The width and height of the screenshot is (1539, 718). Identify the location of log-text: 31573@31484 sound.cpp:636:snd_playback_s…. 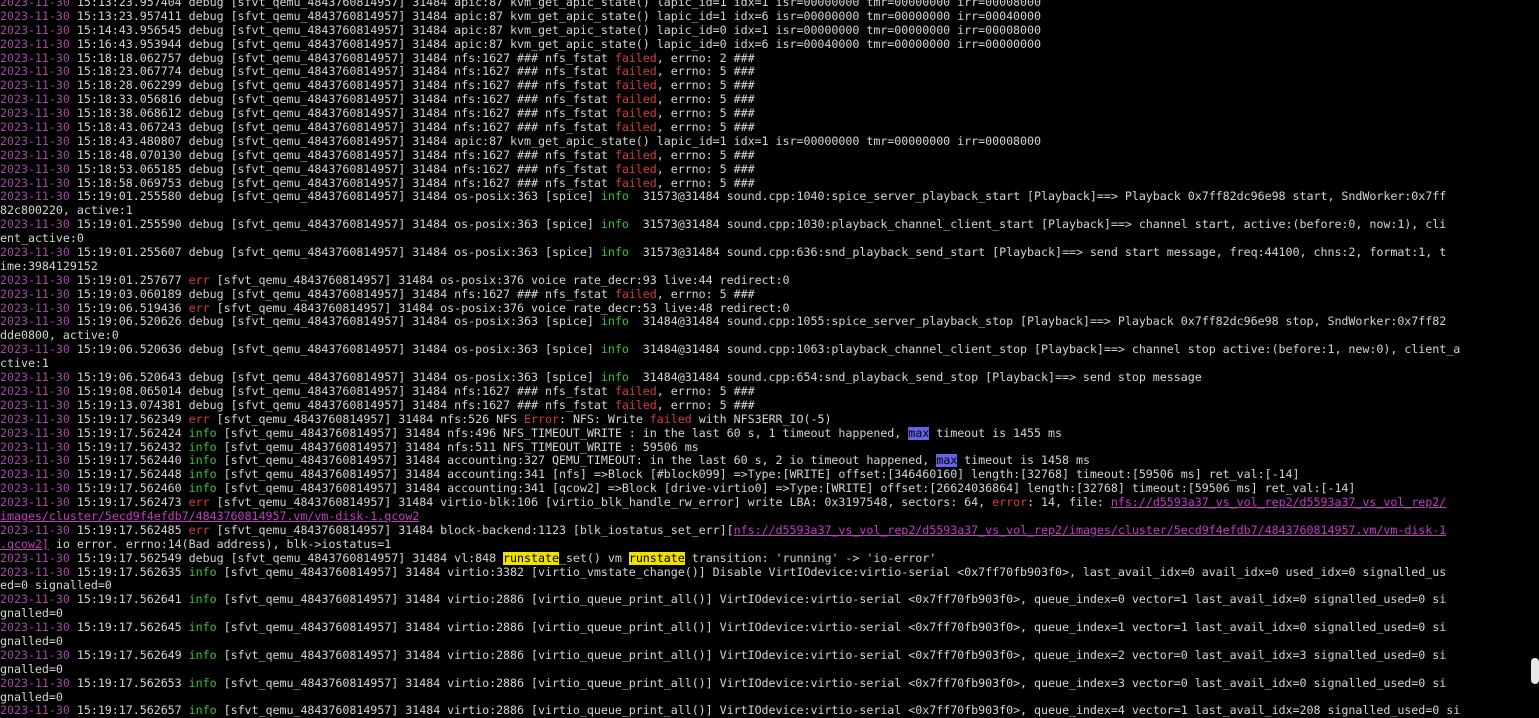
(1037, 253).